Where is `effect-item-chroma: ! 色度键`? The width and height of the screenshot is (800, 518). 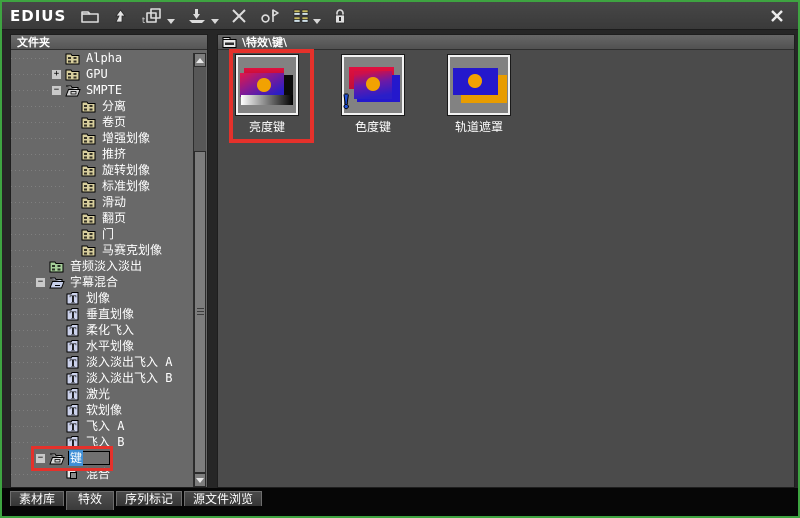
effect-item-chroma: ! 色度键 is located at coordinates (373, 94).